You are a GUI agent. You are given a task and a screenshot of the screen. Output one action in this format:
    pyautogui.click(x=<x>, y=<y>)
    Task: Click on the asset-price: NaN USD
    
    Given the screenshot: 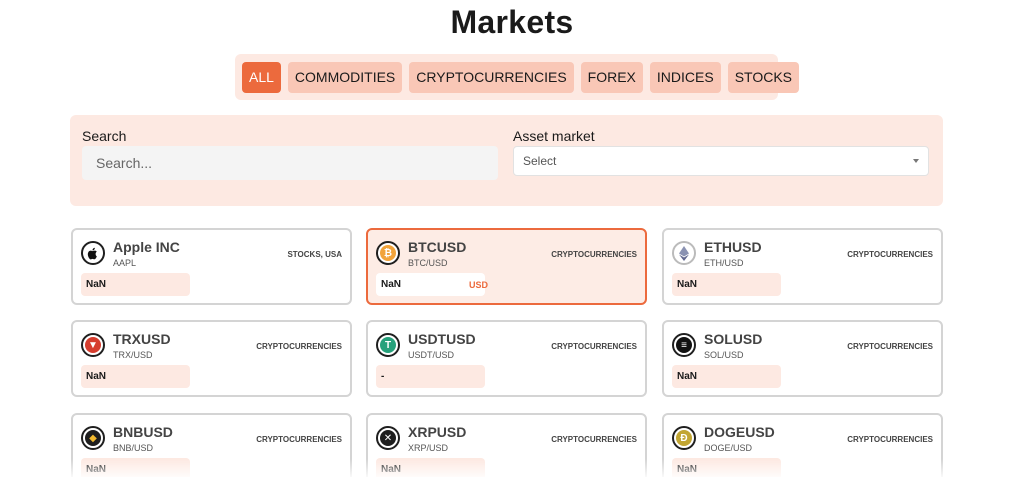 What is the action you would take?
    pyautogui.click(x=432, y=284)
    